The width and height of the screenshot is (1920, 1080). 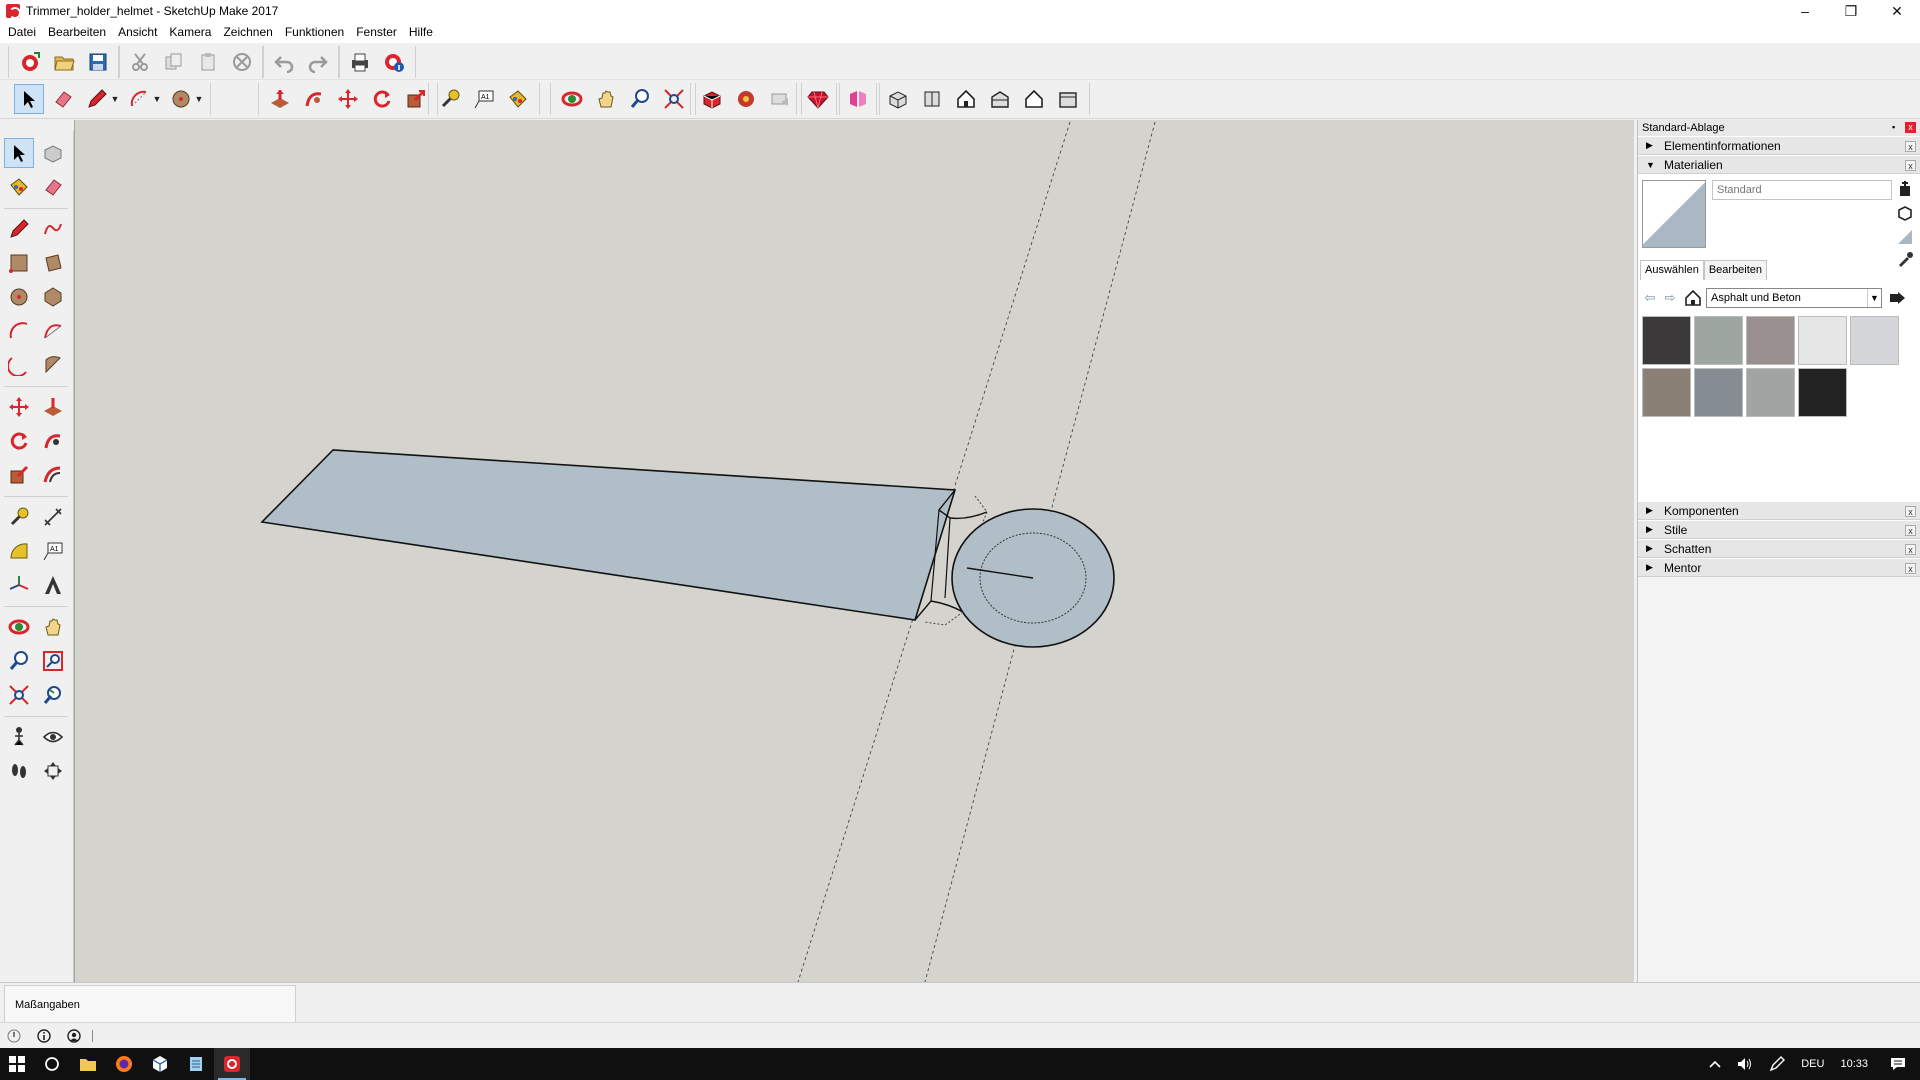 I want to click on palette-freehand-tool, so click(x=53, y=229).